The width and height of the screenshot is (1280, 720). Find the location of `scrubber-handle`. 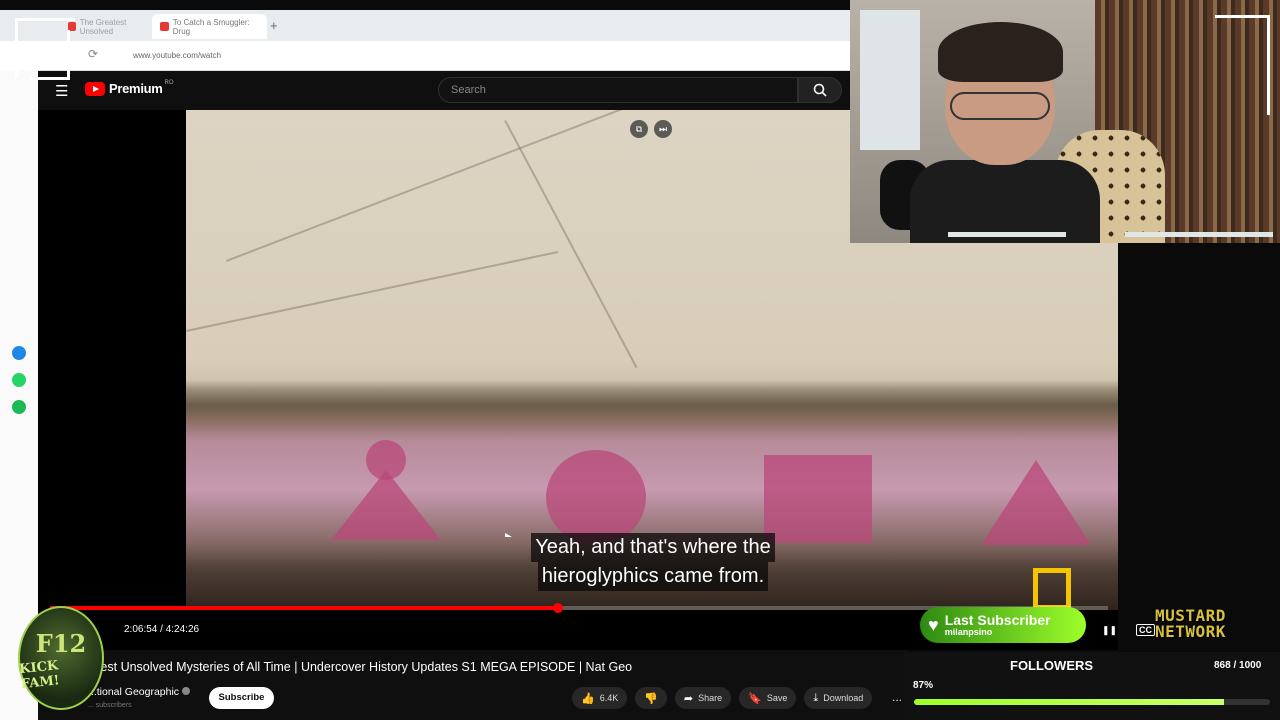

scrubber-handle is located at coordinates (557, 608).